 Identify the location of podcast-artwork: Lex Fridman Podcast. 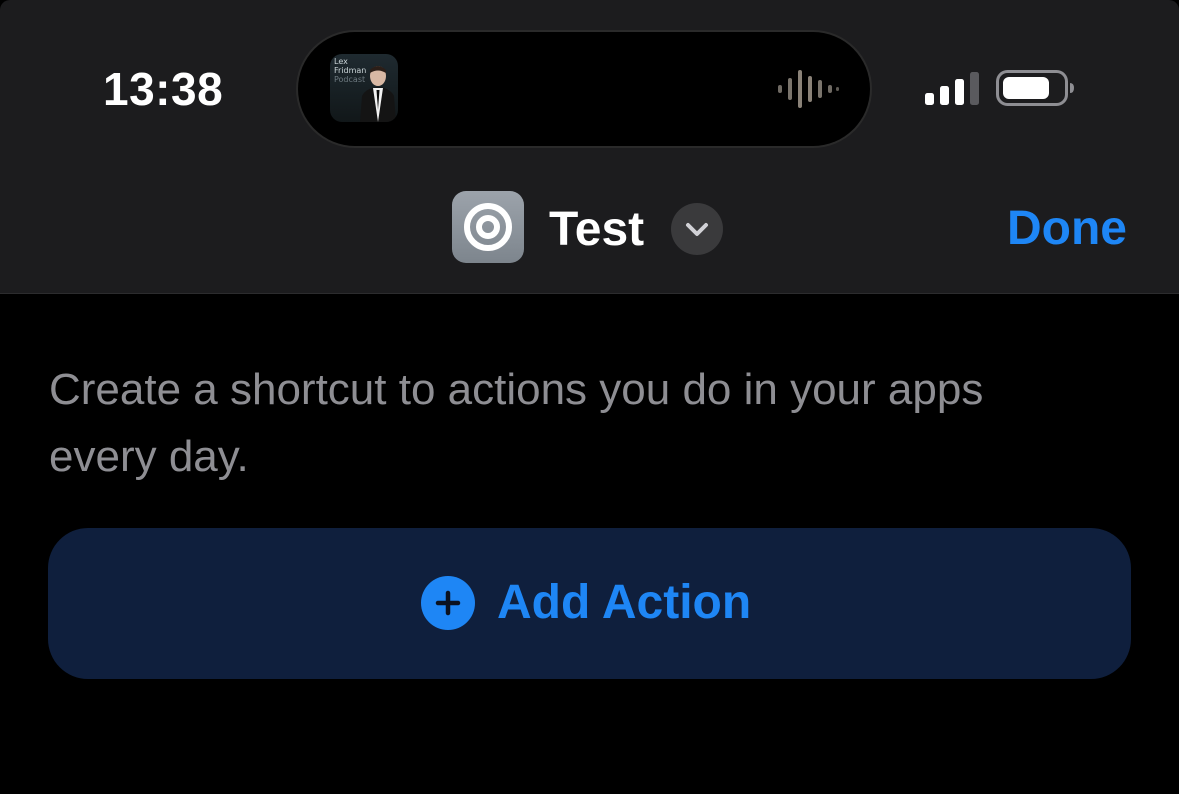
(364, 88).